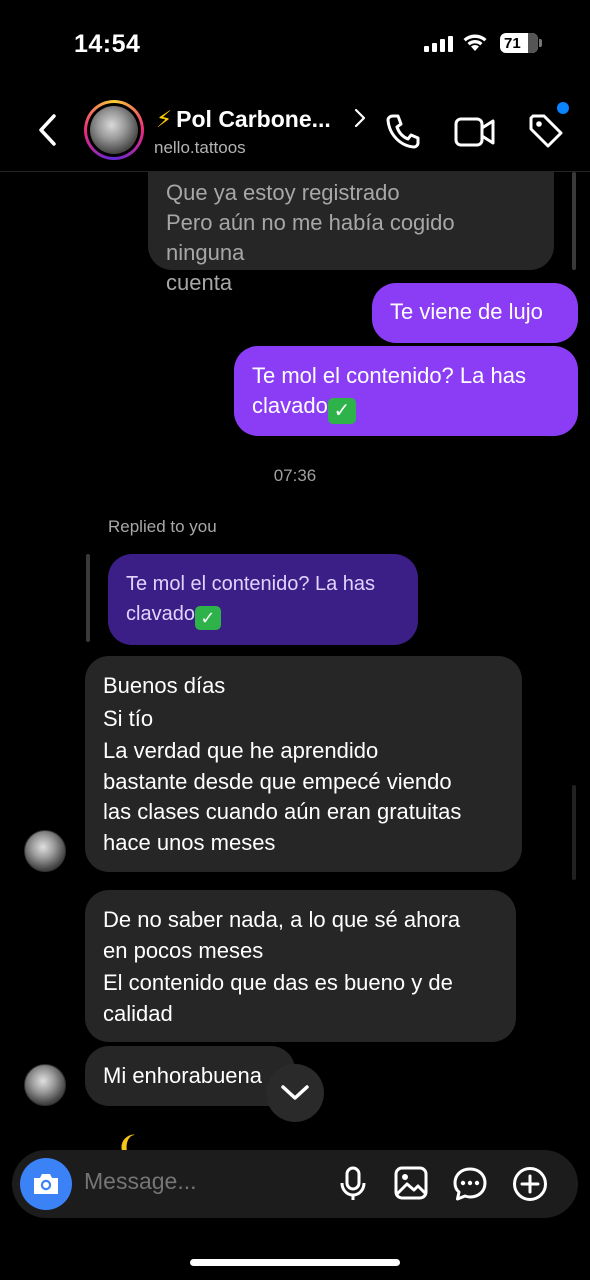 This screenshot has height=1280, width=590. Describe the element at coordinates (475, 313) in the screenshot. I see `outgoing-message: Te viene de lujo` at that location.